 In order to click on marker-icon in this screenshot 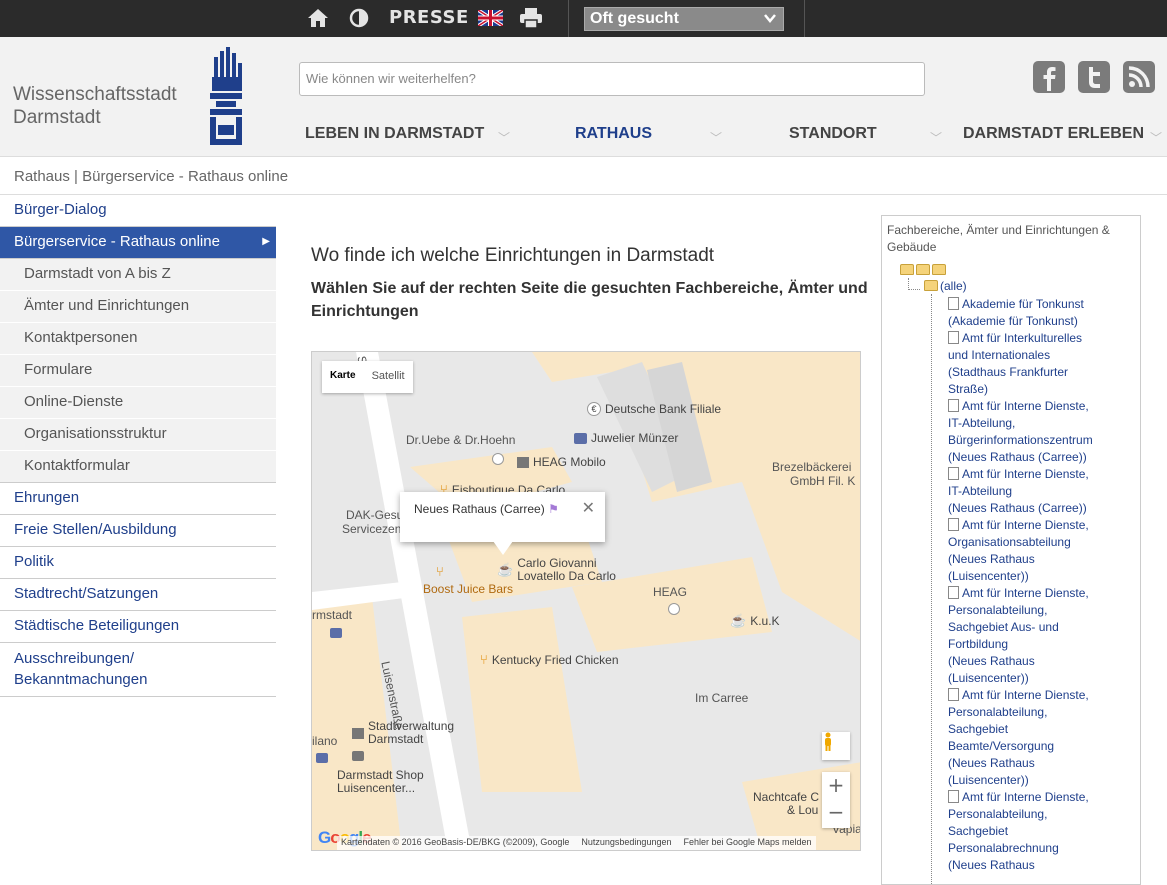, I will do `click(498, 459)`.